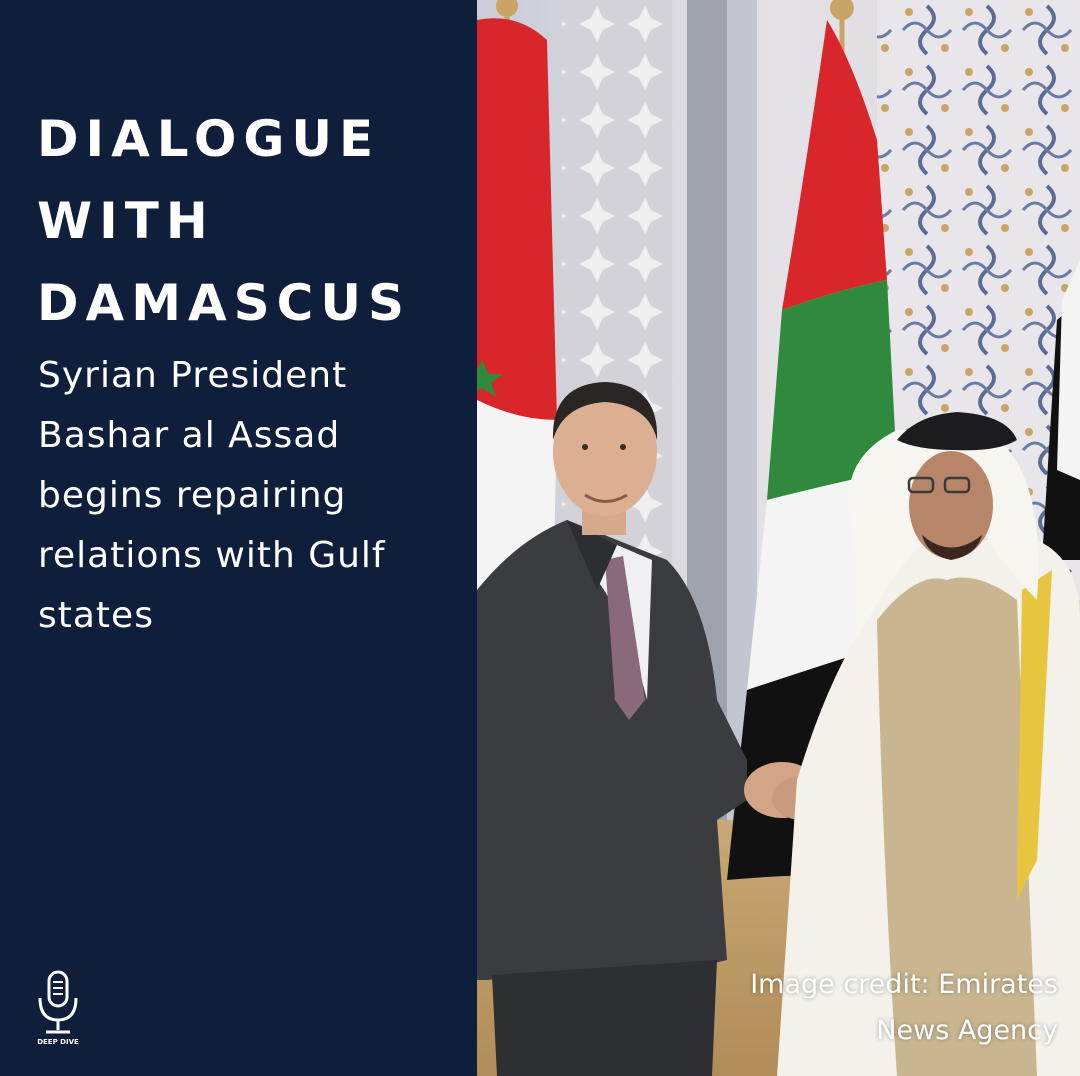  Describe the element at coordinates (58, 1002) in the screenshot. I see `microphone-icon` at that location.